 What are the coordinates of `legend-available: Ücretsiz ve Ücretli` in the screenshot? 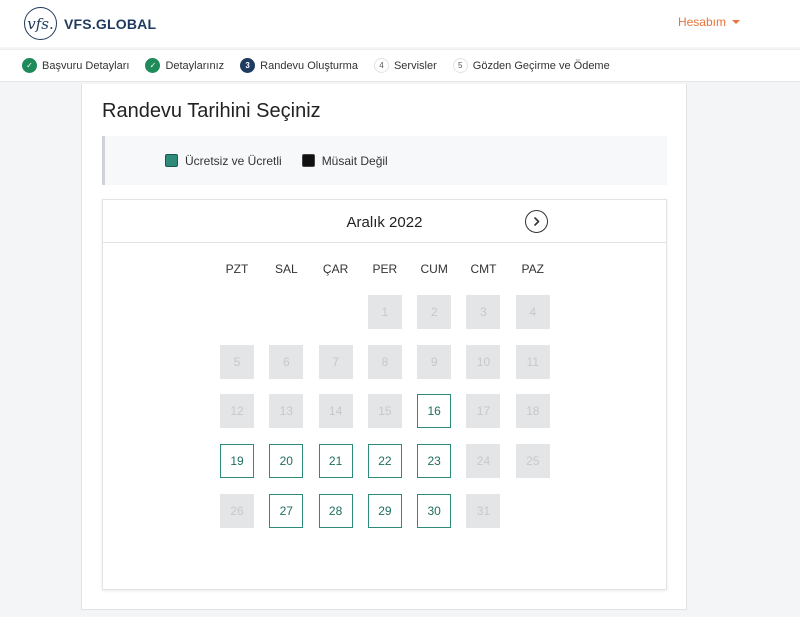 It's located at (223, 161).